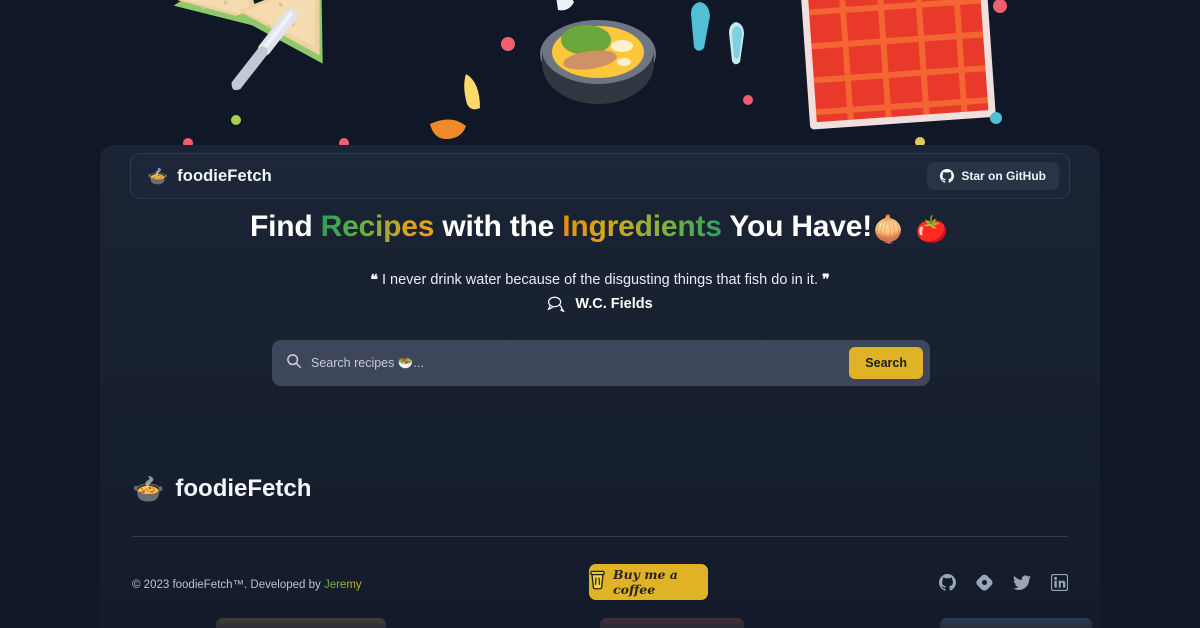 The height and width of the screenshot is (628, 1200). Describe the element at coordinates (556, 303) in the screenshot. I see `chat-bubble-icon` at that location.